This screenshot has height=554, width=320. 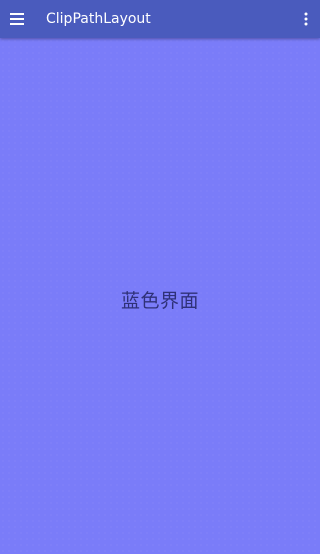 I want to click on hamburger-menu-icon, so click(x=17, y=19).